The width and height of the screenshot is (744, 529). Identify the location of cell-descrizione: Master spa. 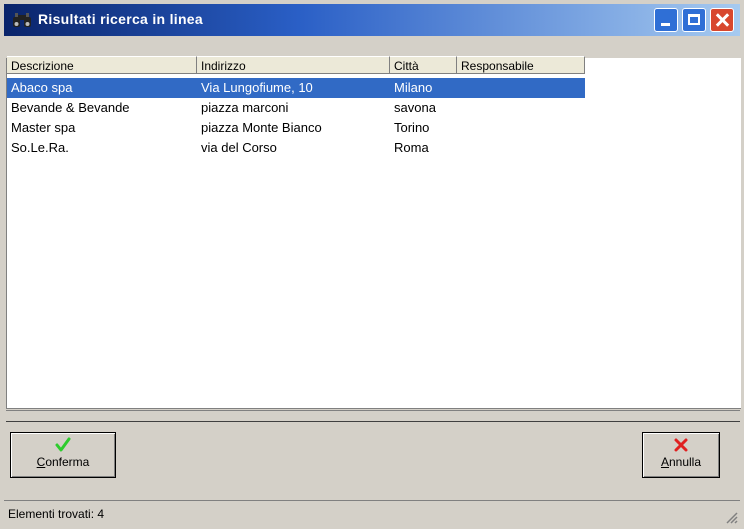
(43, 127).